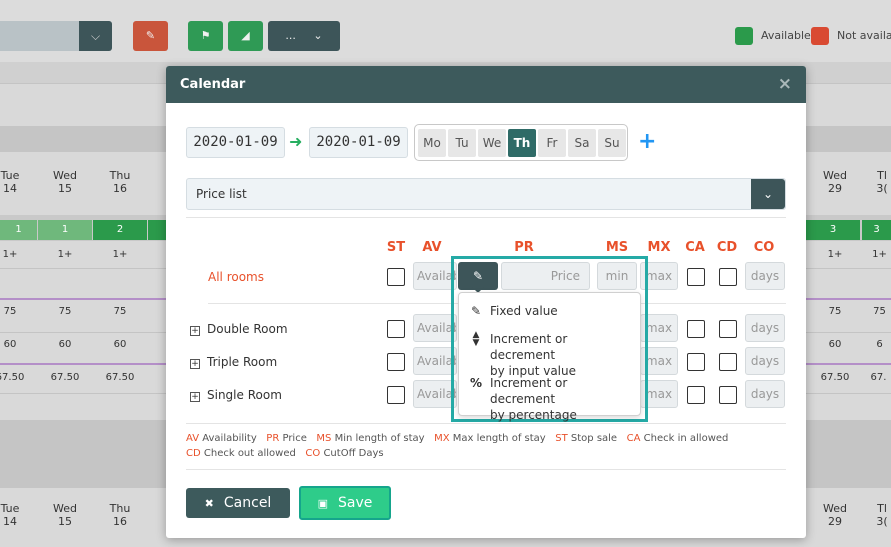 The image size is (891, 547). What do you see at coordinates (486, 84) in the screenshot?
I see `modal-header: Calendar ×` at bounding box center [486, 84].